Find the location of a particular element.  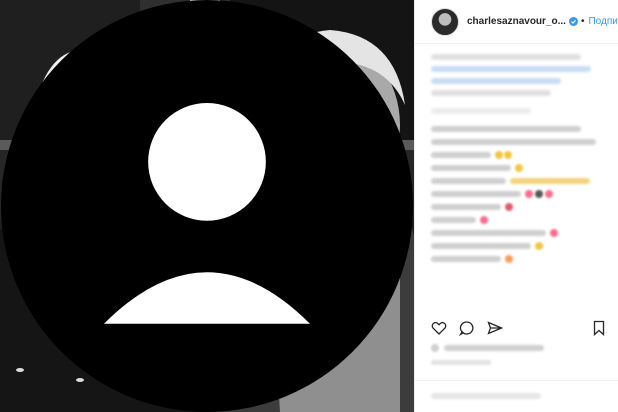

heart-icon is located at coordinates (439, 328).